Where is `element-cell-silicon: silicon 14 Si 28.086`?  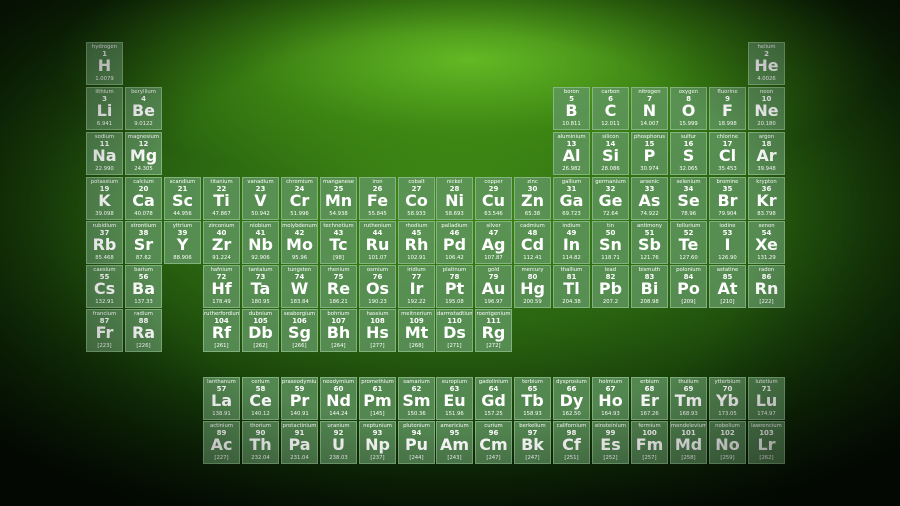 element-cell-silicon: silicon 14 Si 28.086 is located at coordinates (610, 153).